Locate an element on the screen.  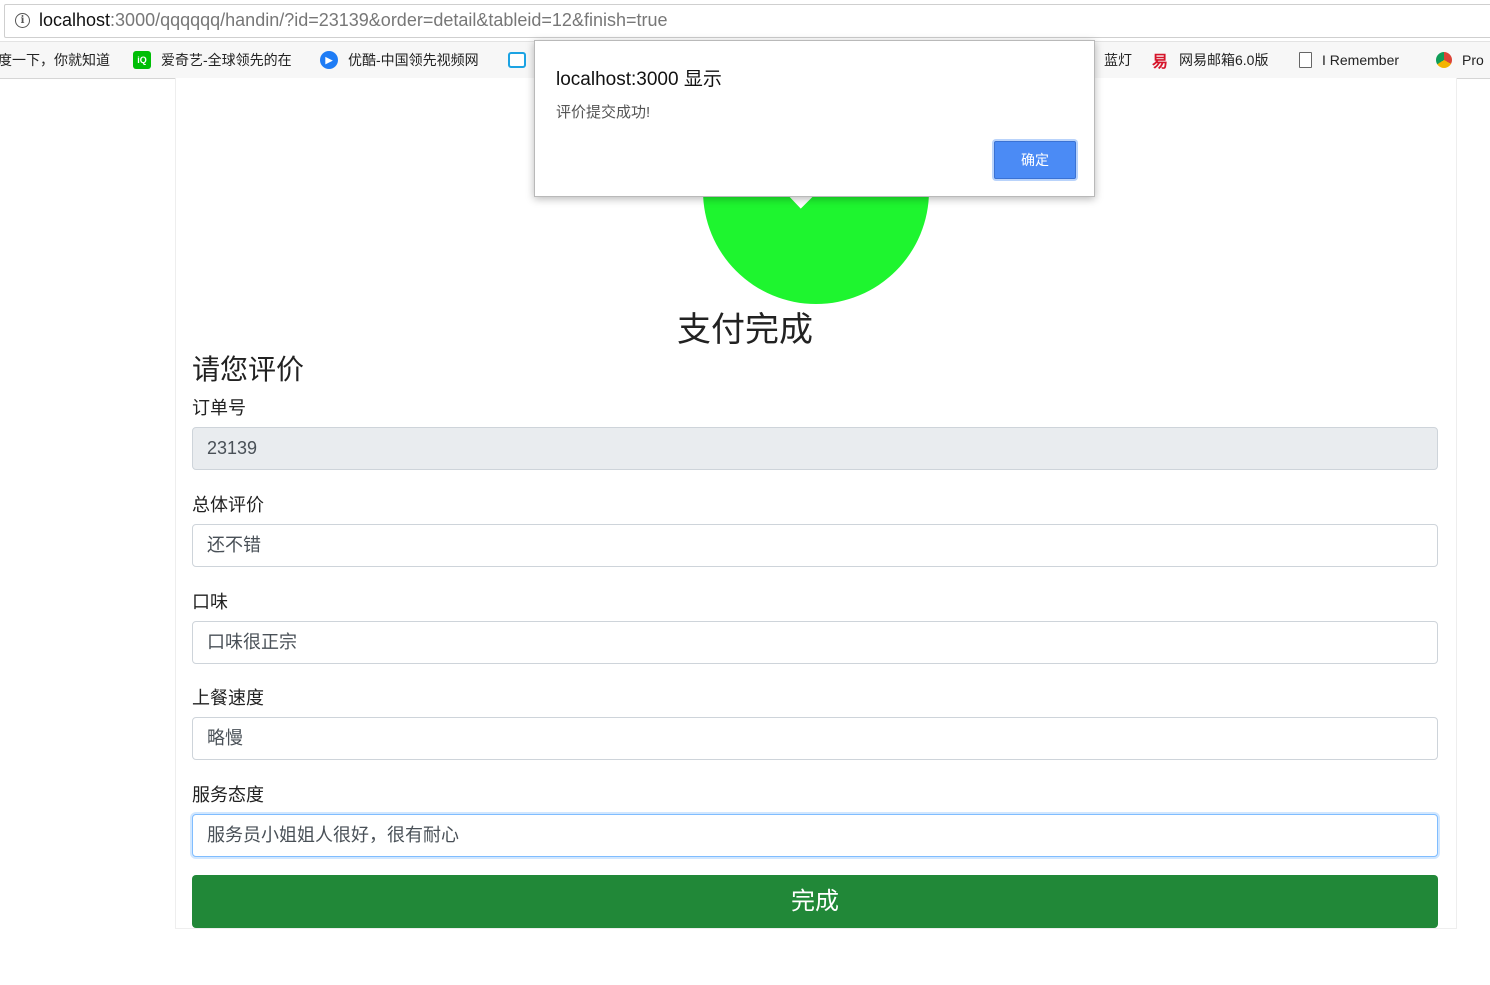
dialog-title: localhost:3000 显示 is located at coordinates (639, 79).